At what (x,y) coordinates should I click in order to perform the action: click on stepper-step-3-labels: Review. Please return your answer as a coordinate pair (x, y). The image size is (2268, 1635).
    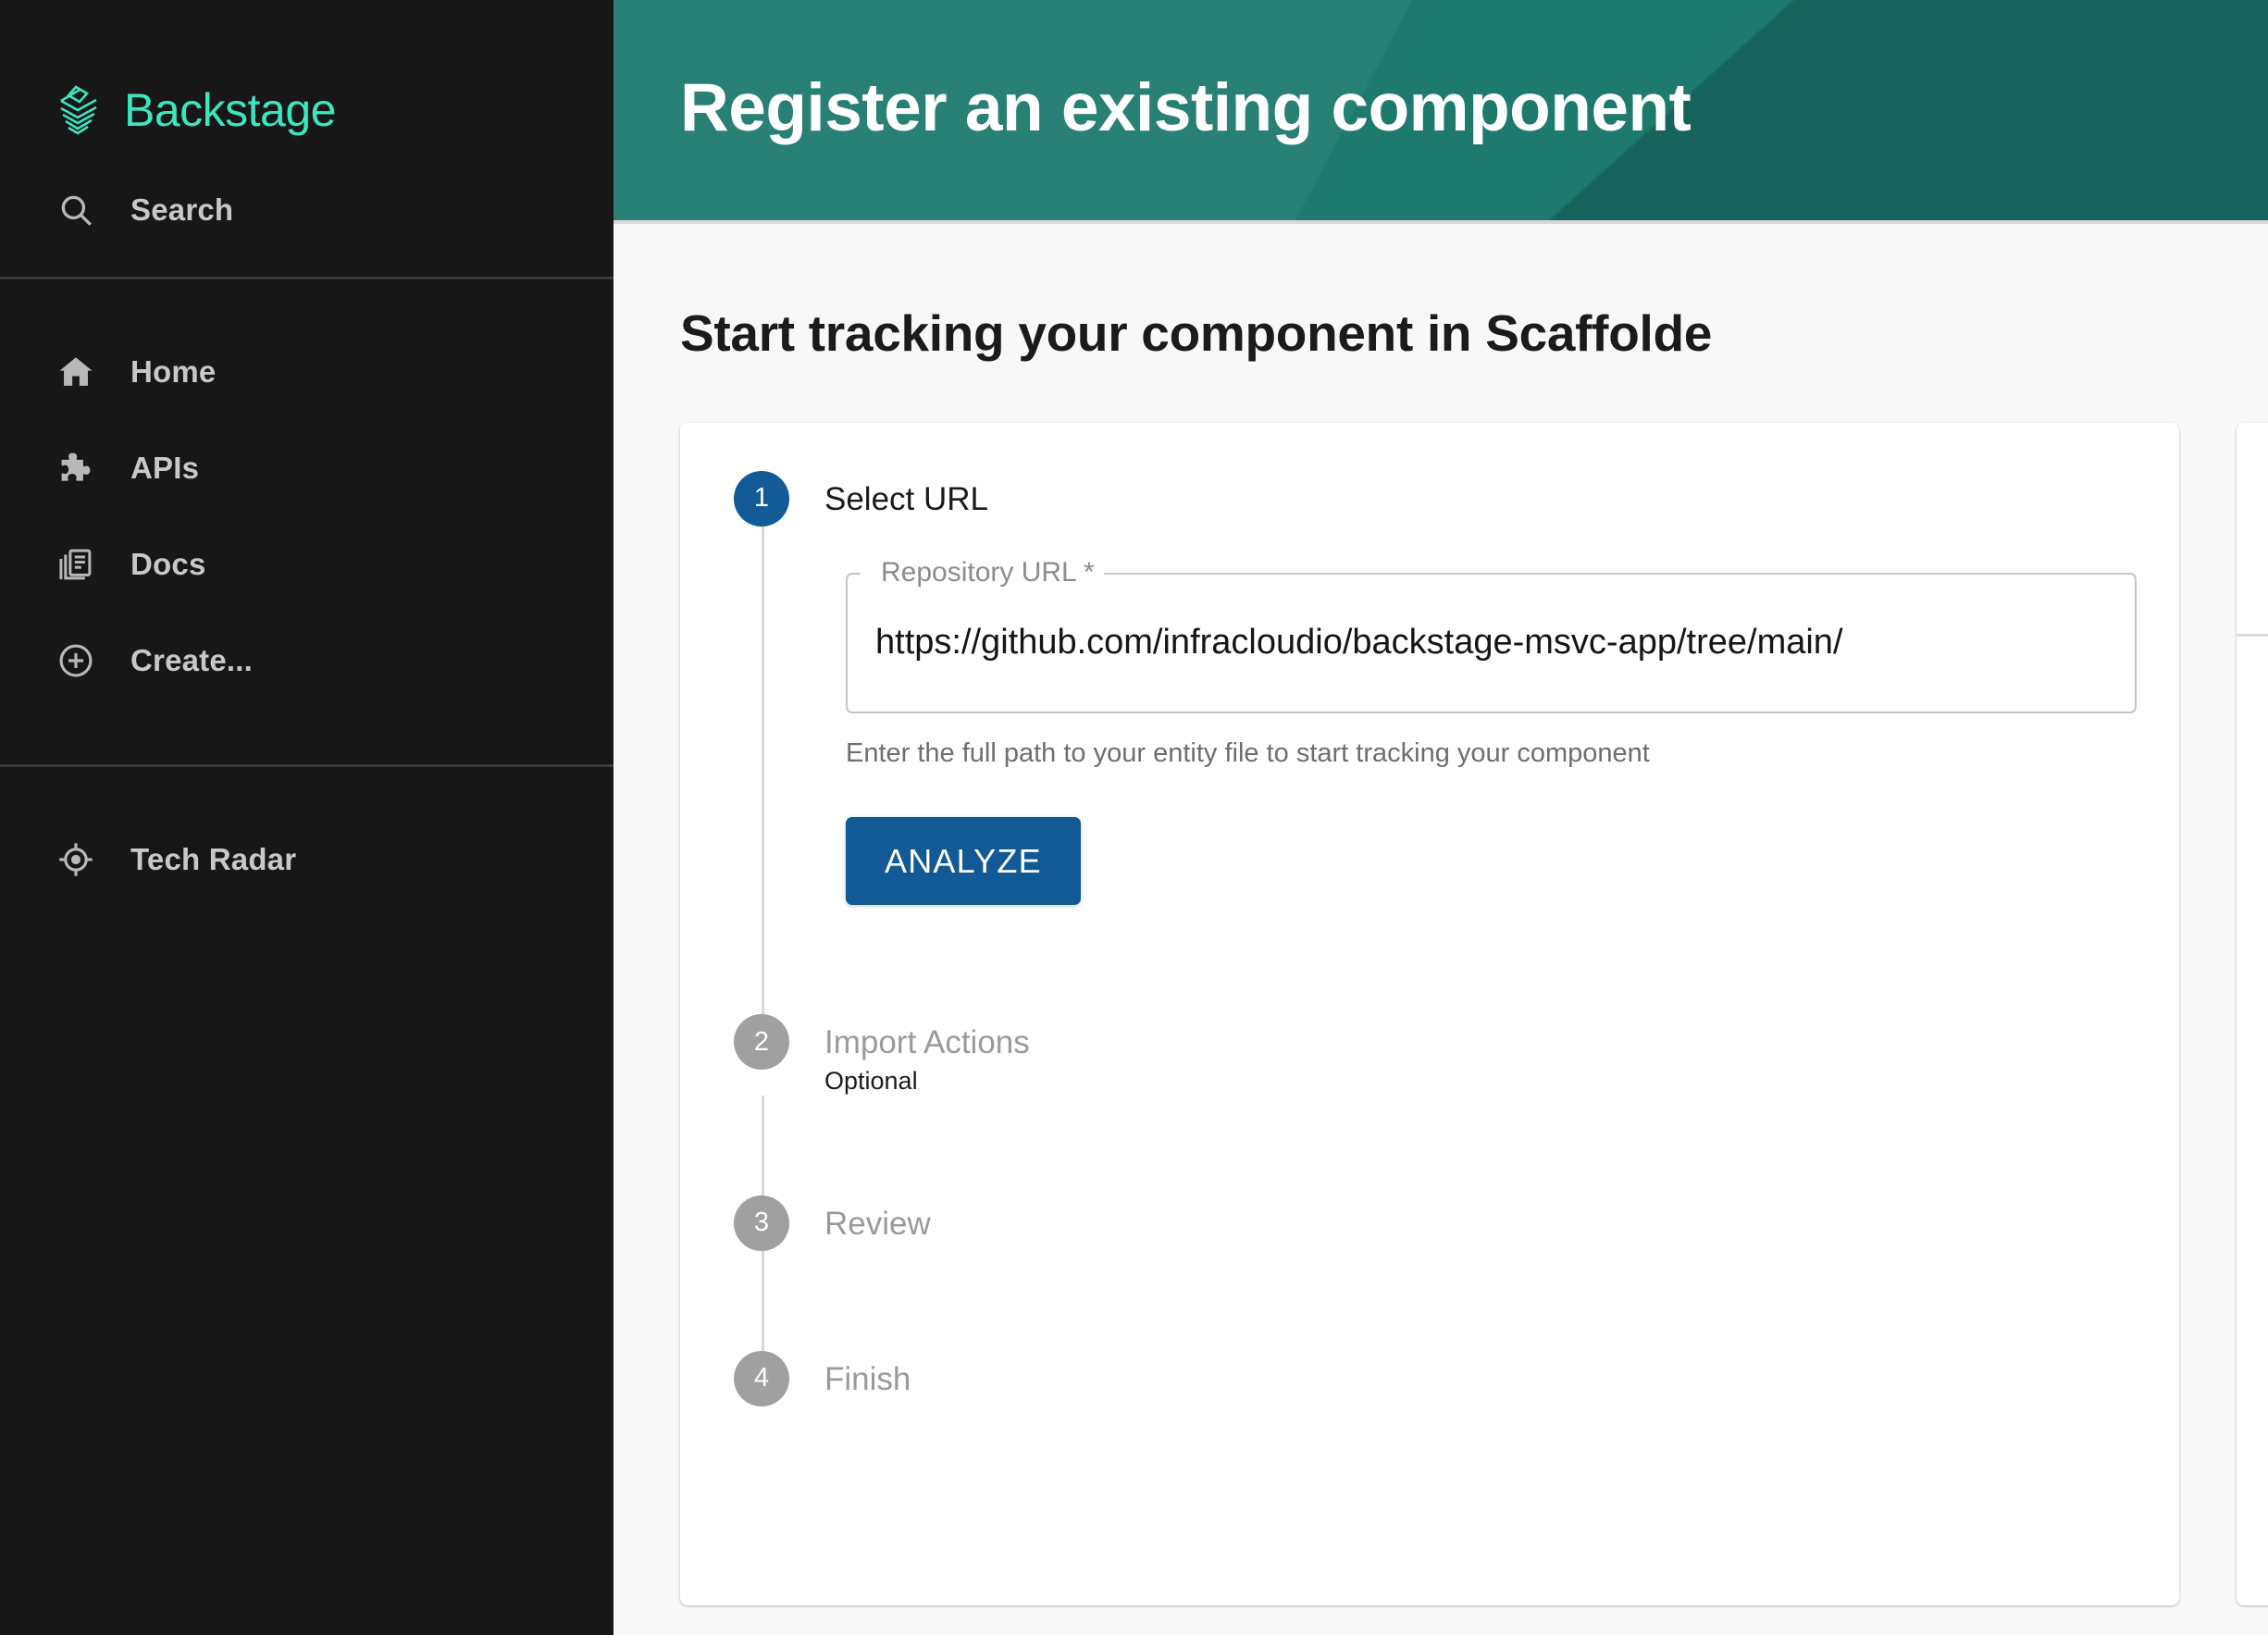
    Looking at the image, I should click on (877, 1219).